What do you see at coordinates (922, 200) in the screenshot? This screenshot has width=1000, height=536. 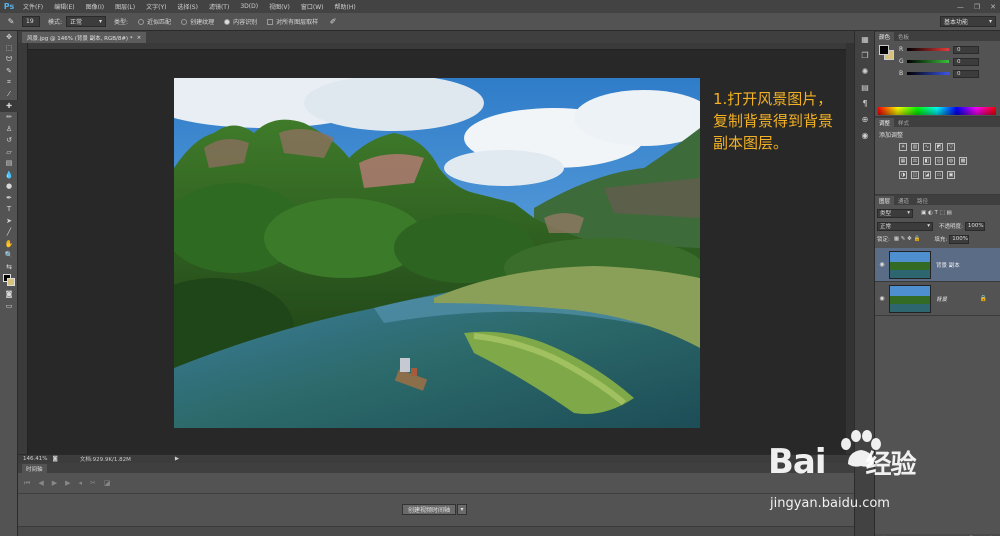 I see `tab-paths: 路径` at bounding box center [922, 200].